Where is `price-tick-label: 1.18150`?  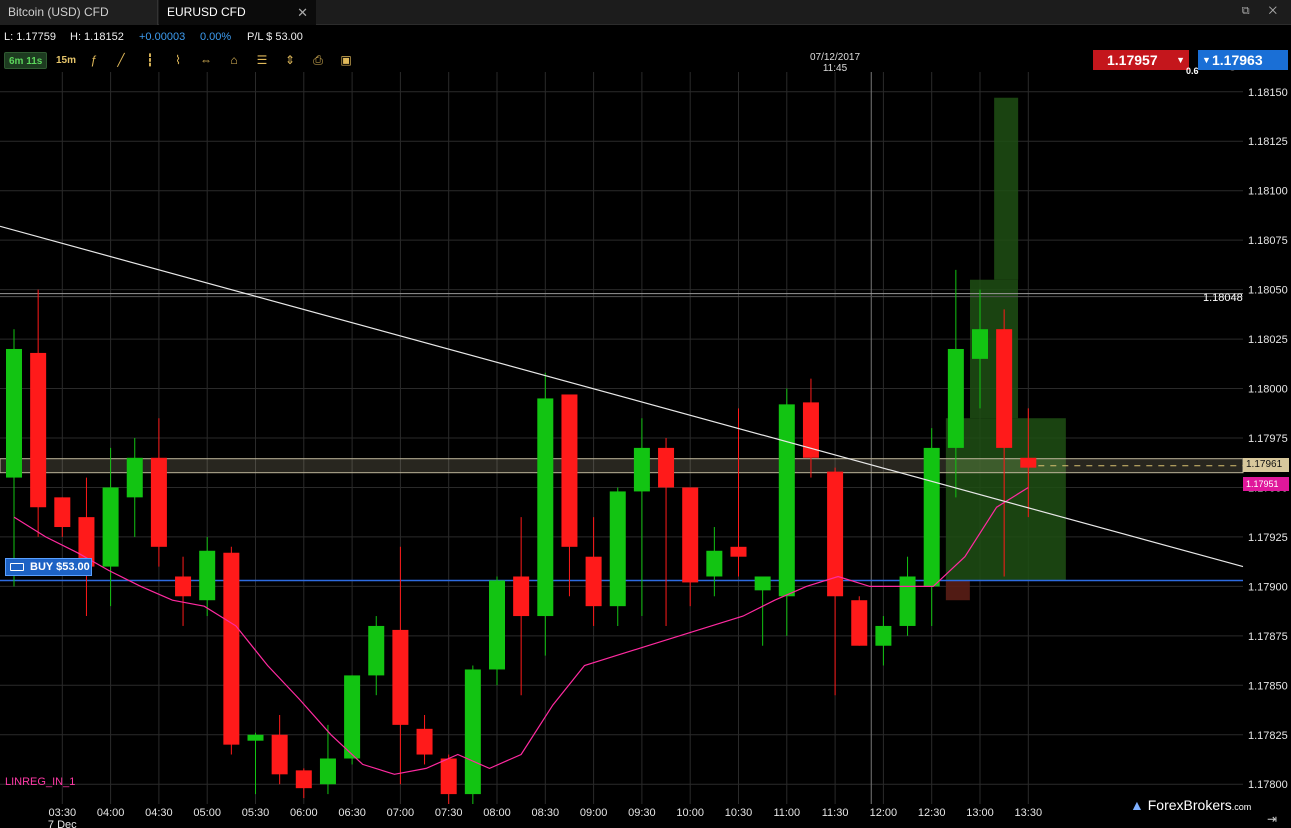
price-tick-label: 1.18150 is located at coordinates (1268, 93).